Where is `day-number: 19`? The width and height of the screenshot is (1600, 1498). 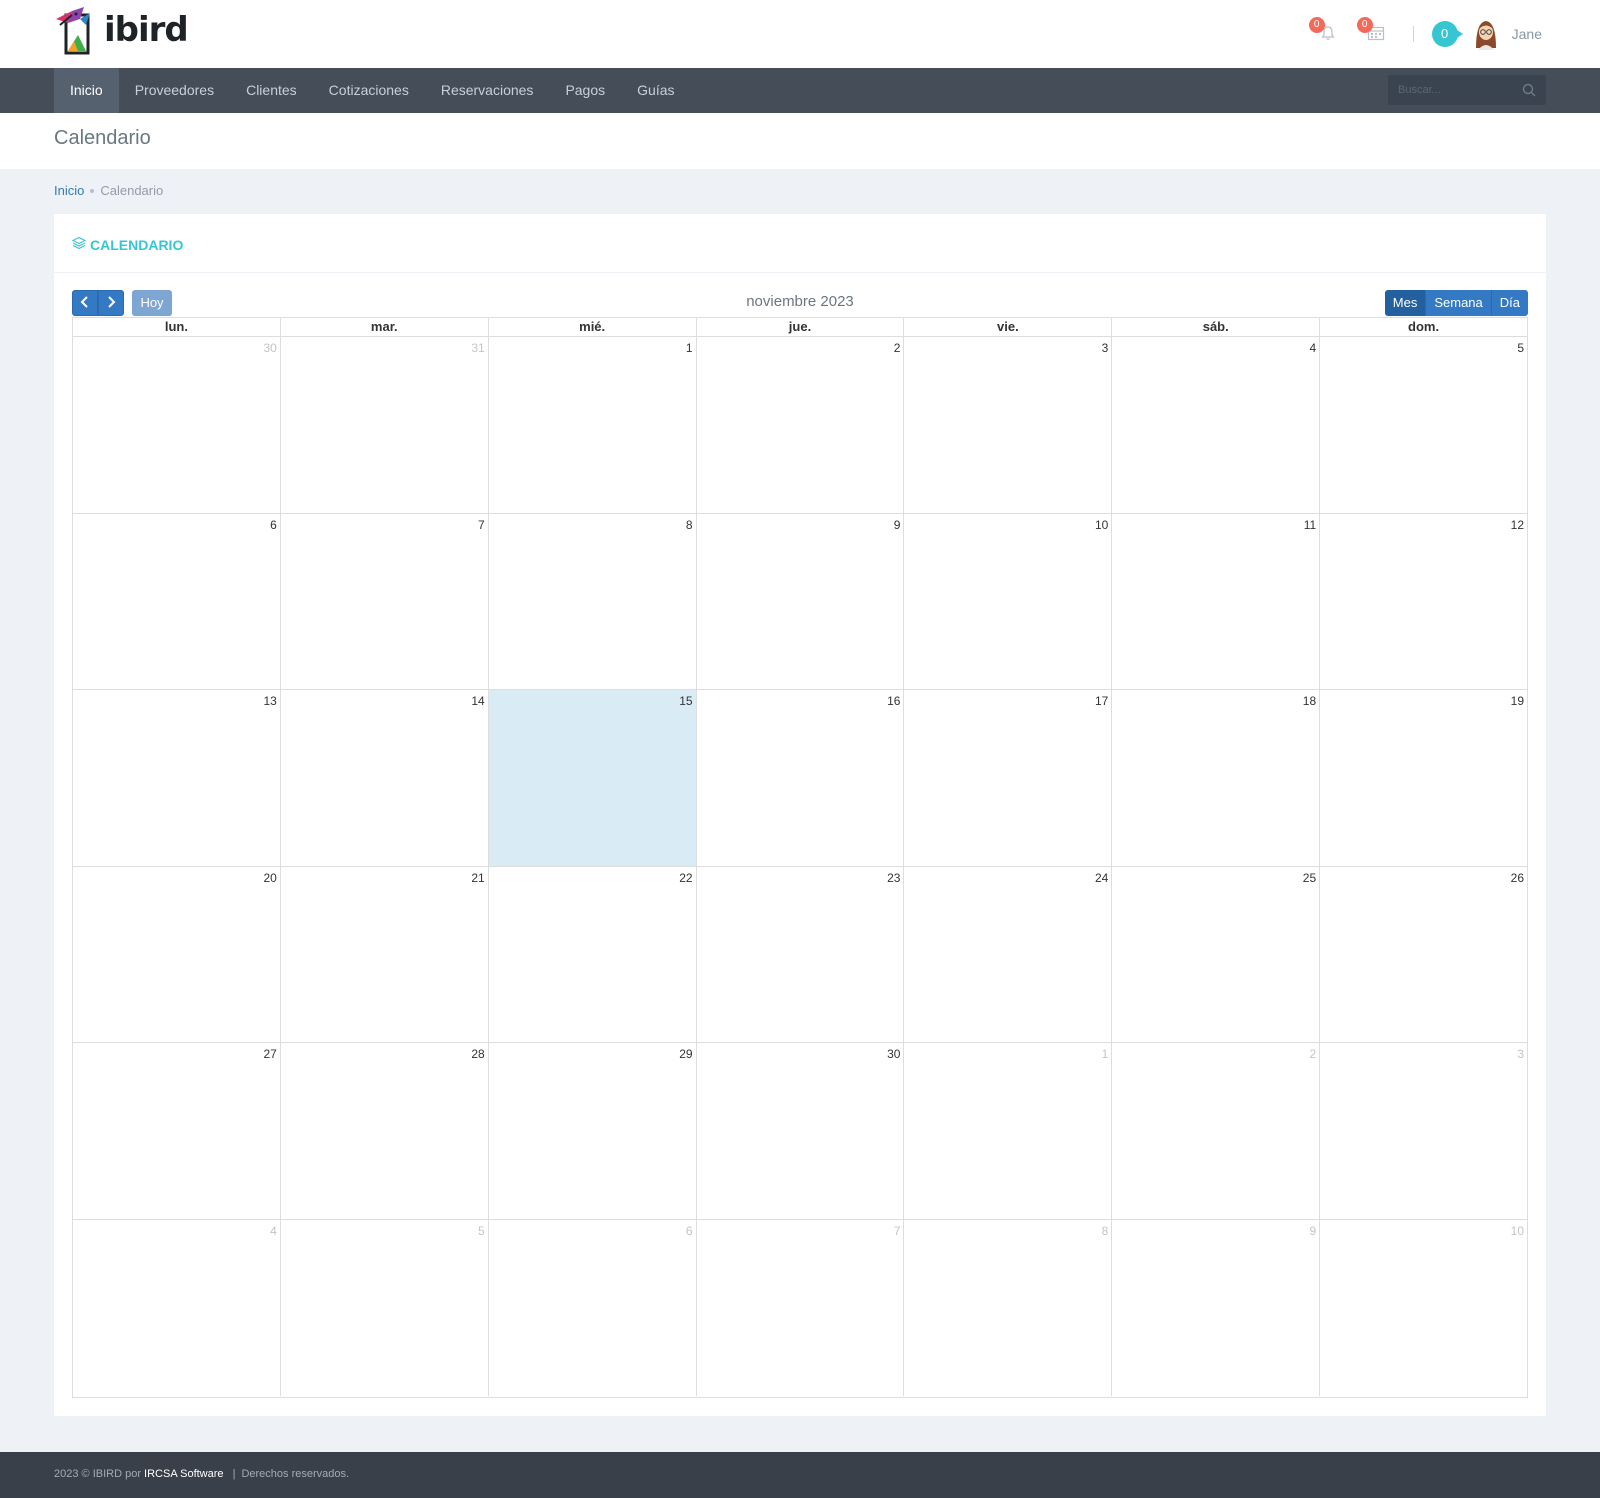 day-number: 19 is located at coordinates (1517, 701).